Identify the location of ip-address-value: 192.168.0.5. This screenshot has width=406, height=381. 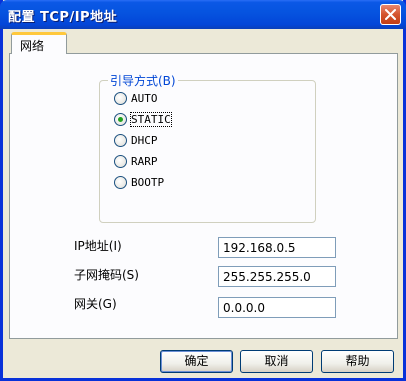
(259, 248).